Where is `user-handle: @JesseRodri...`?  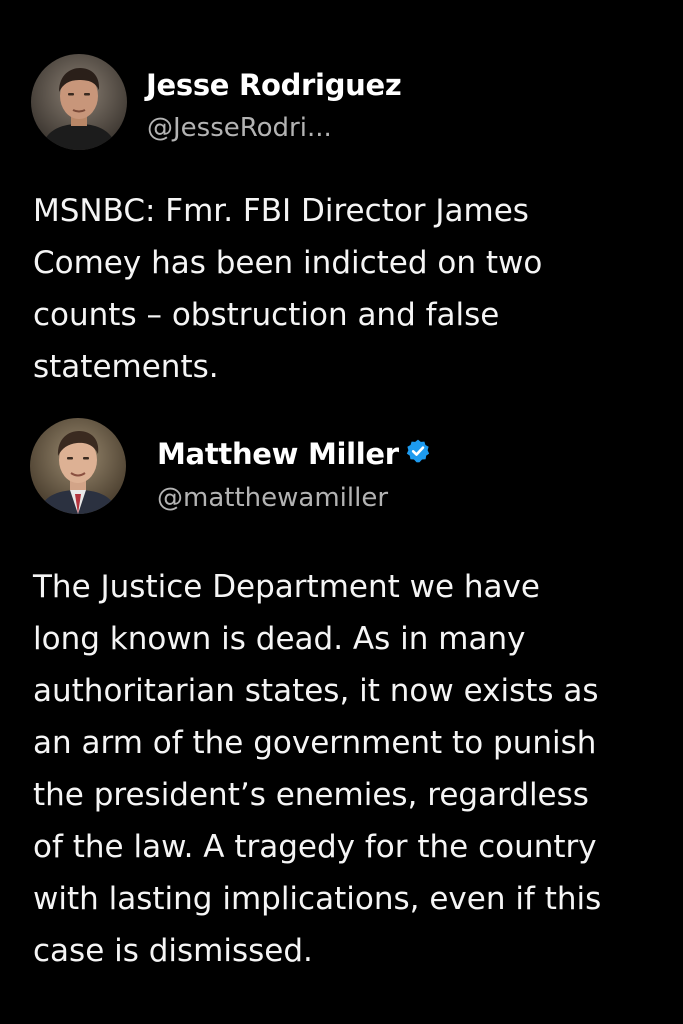 user-handle: @JesseRodri... is located at coordinates (239, 128).